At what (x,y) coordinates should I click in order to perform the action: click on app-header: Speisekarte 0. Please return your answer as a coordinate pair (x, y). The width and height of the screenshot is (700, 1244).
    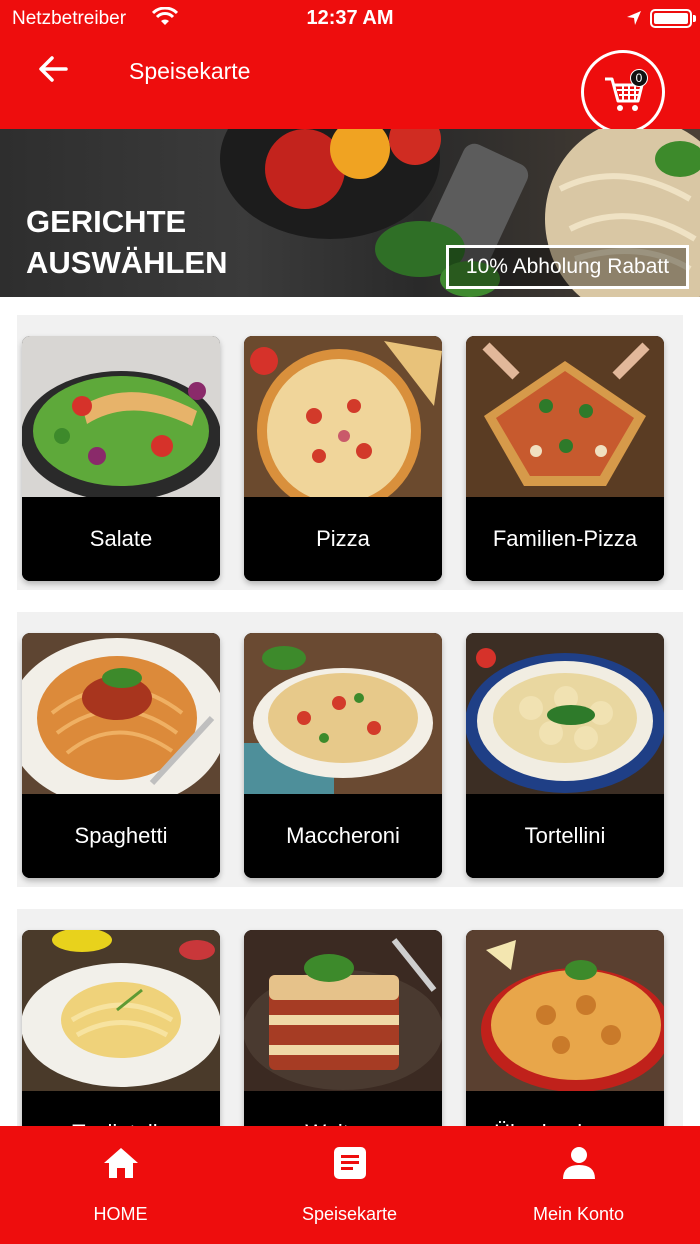
    Looking at the image, I should click on (350, 86).